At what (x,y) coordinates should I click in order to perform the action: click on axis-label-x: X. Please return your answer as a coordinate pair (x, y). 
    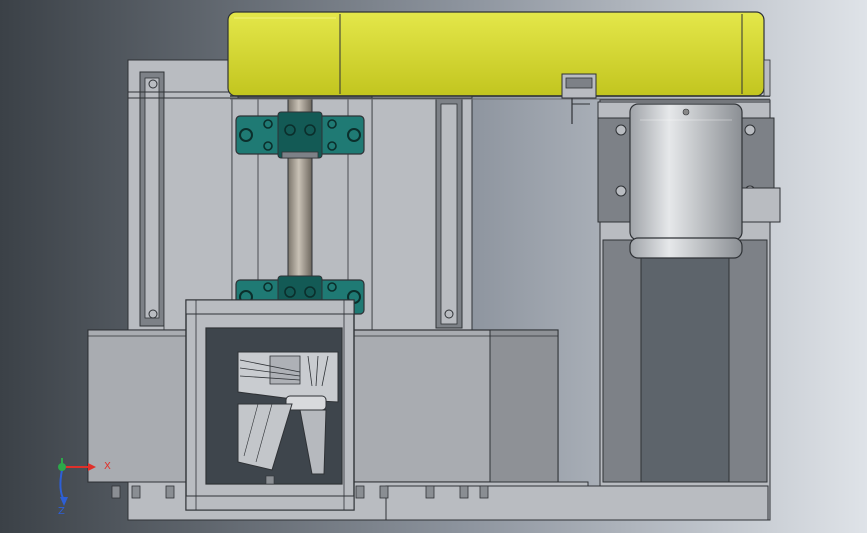
    Looking at the image, I should click on (107, 466).